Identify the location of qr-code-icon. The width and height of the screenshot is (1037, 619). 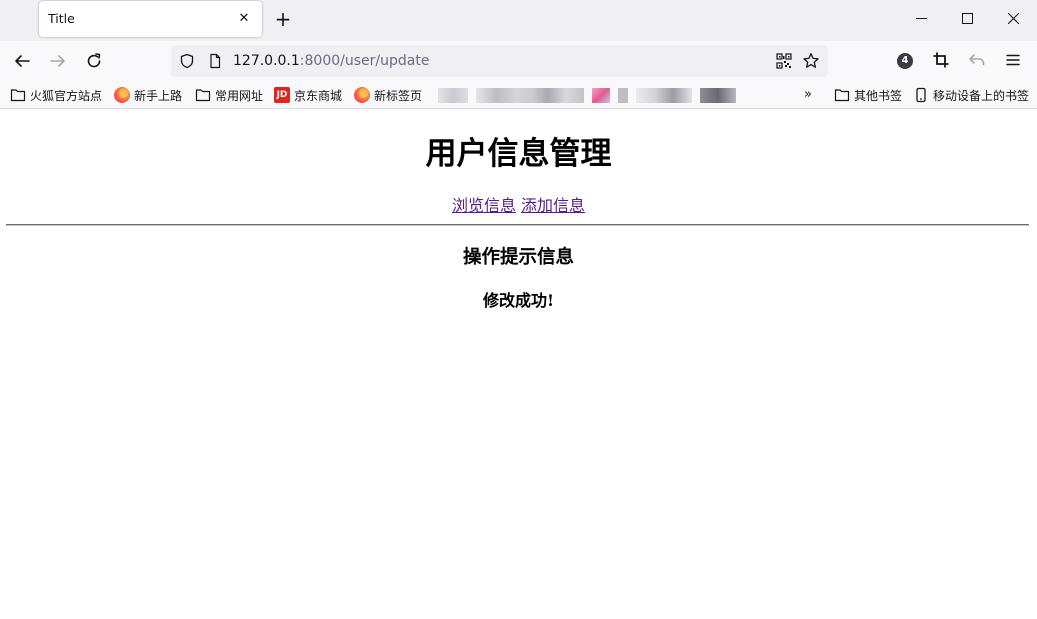
(784, 61).